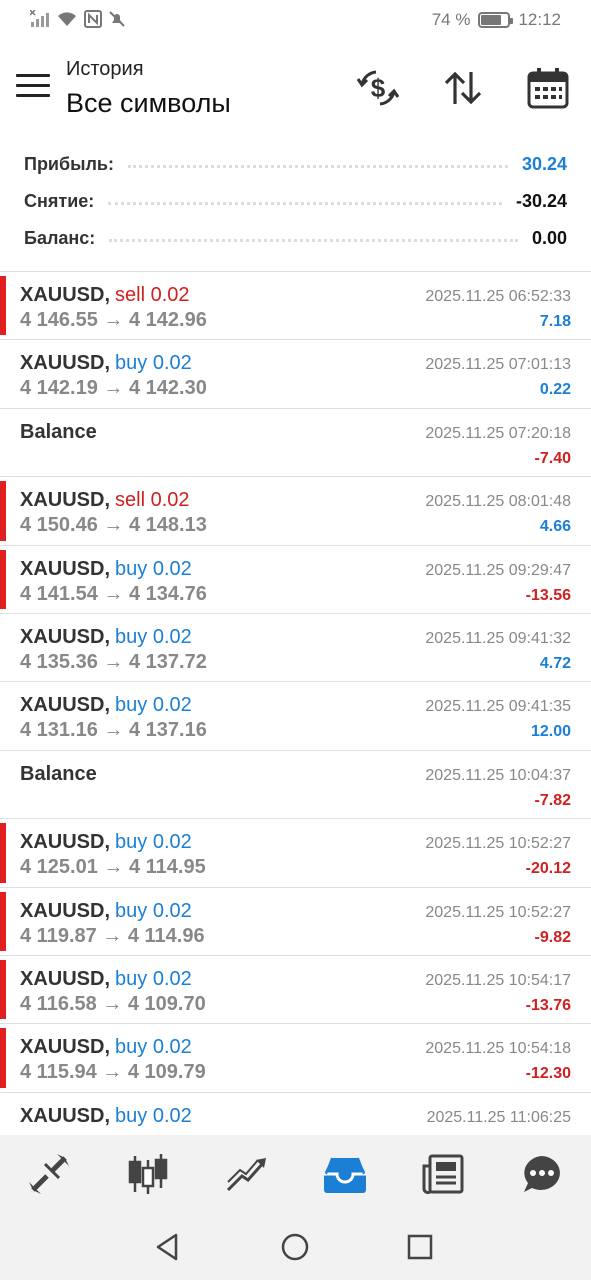 This screenshot has width=591, height=1280. I want to click on nav-chart, so click(148, 1174).